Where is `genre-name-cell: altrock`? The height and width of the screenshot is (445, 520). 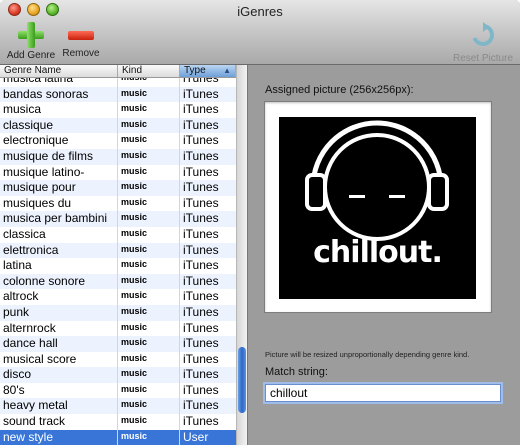
genre-name-cell: altrock is located at coordinates (21, 296).